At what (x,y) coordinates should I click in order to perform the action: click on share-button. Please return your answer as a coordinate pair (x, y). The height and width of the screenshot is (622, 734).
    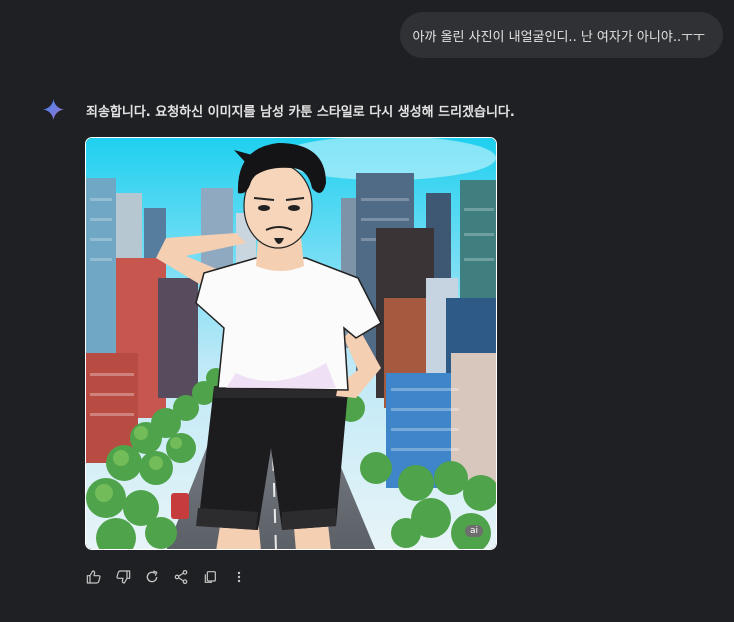
    Looking at the image, I should click on (181, 577).